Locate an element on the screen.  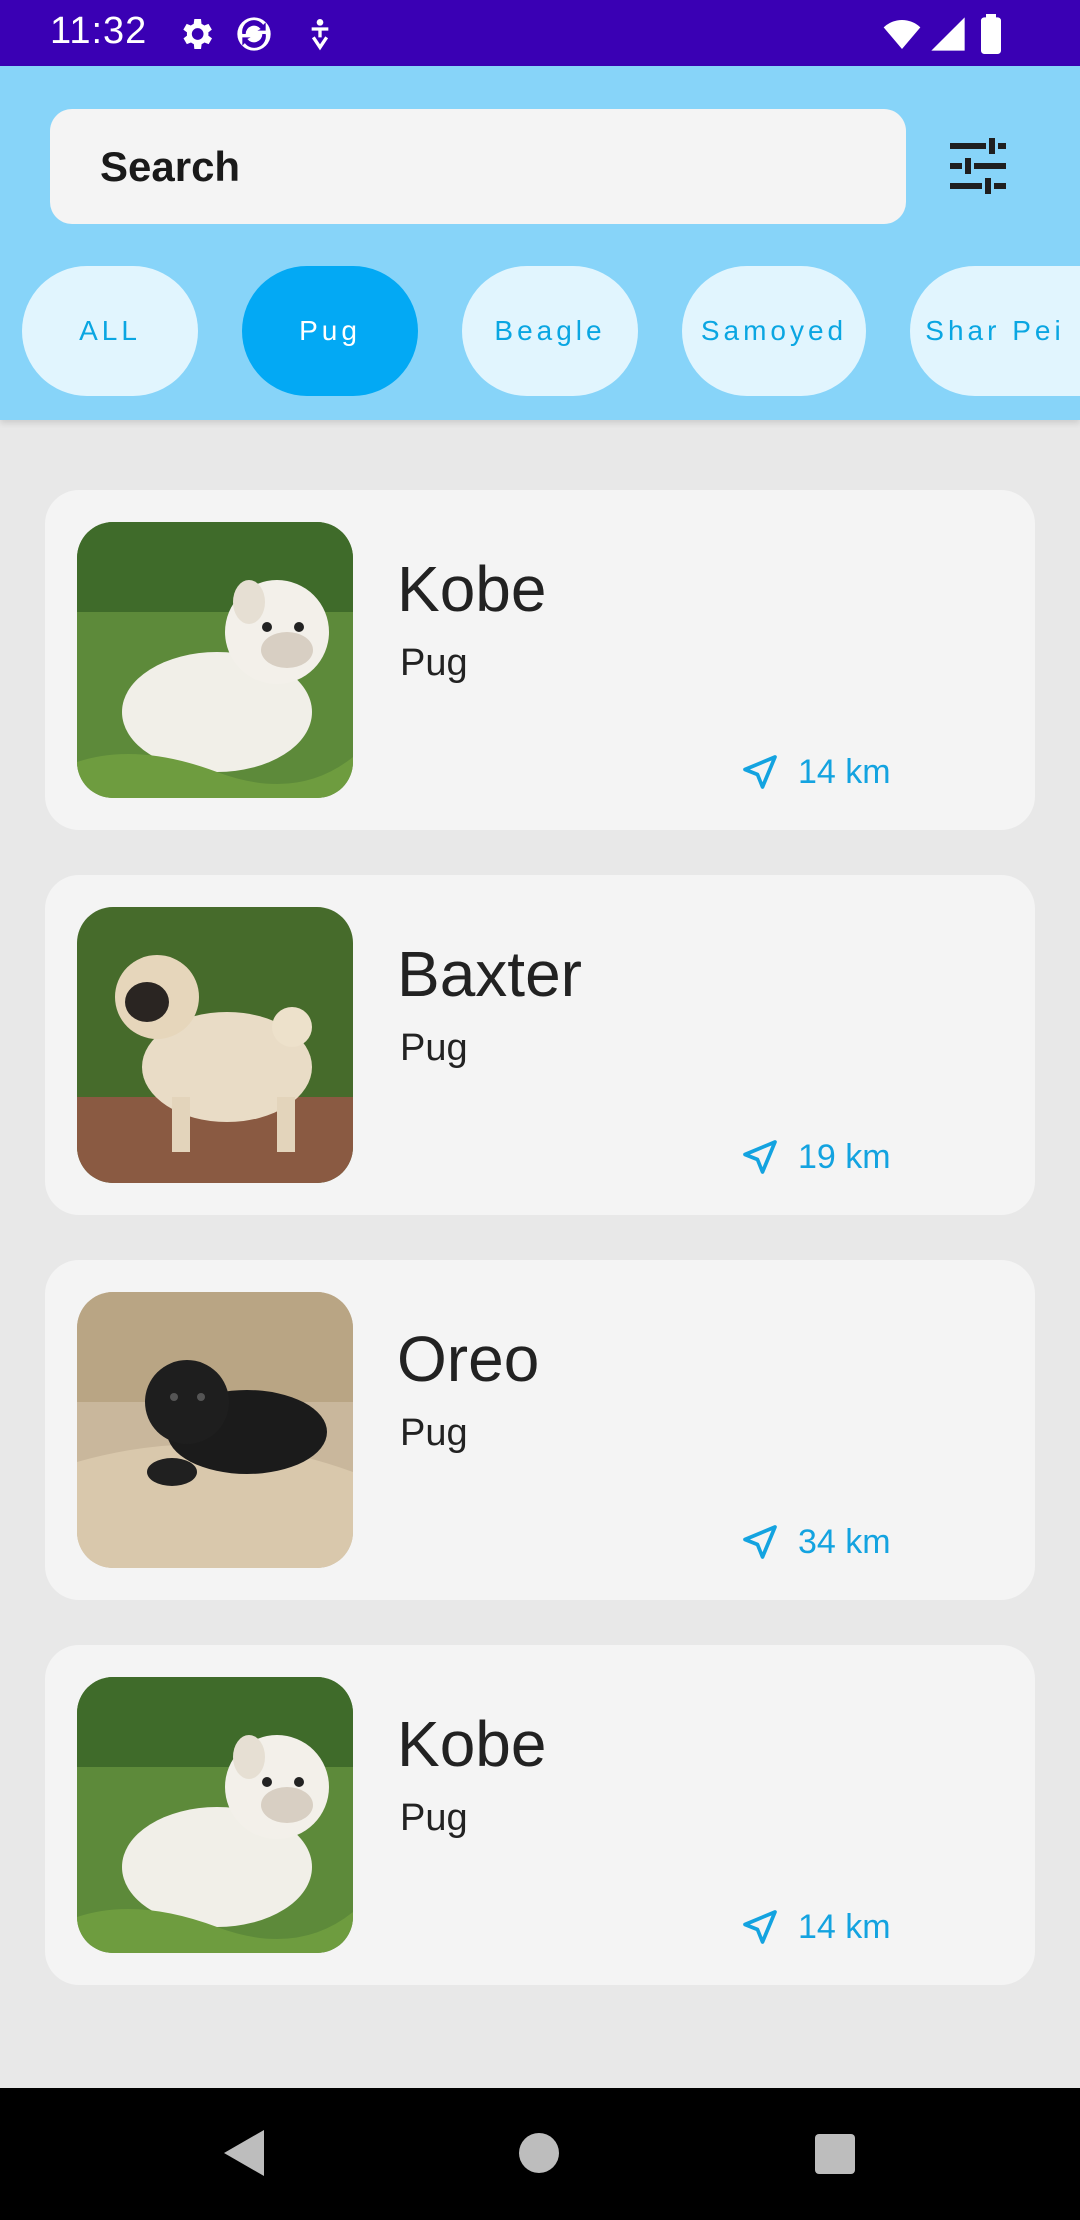
accessibility-icon is located at coordinates (320, 35).